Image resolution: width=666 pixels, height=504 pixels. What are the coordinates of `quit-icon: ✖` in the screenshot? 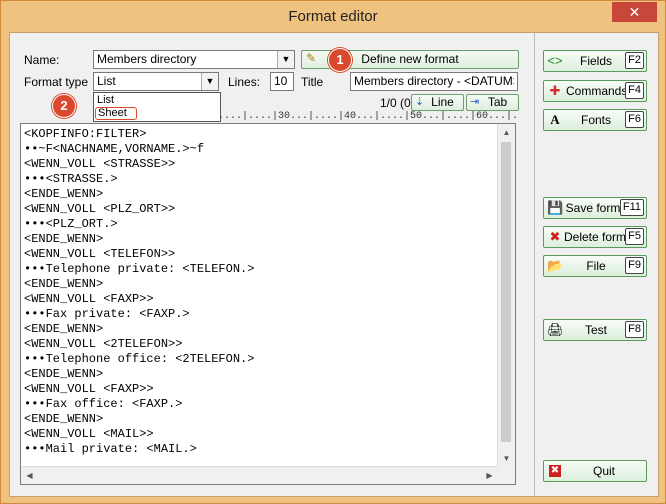 It's located at (555, 471).